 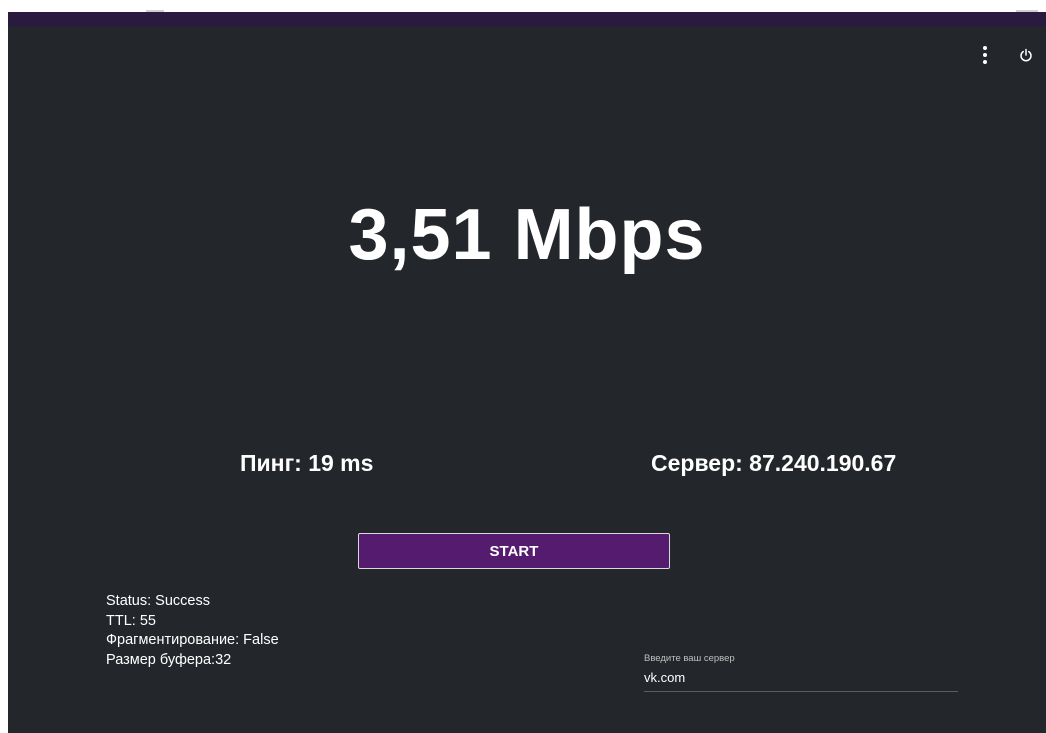 What do you see at coordinates (131, 620) in the screenshot?
I see `ttl-text: TTL: 55` at bounding box center [131, 620].